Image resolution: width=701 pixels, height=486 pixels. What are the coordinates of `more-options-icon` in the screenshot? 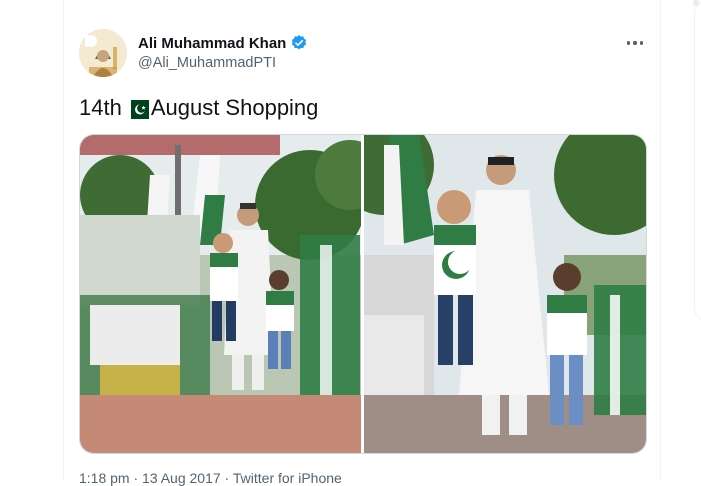 It's located at (635, 43).